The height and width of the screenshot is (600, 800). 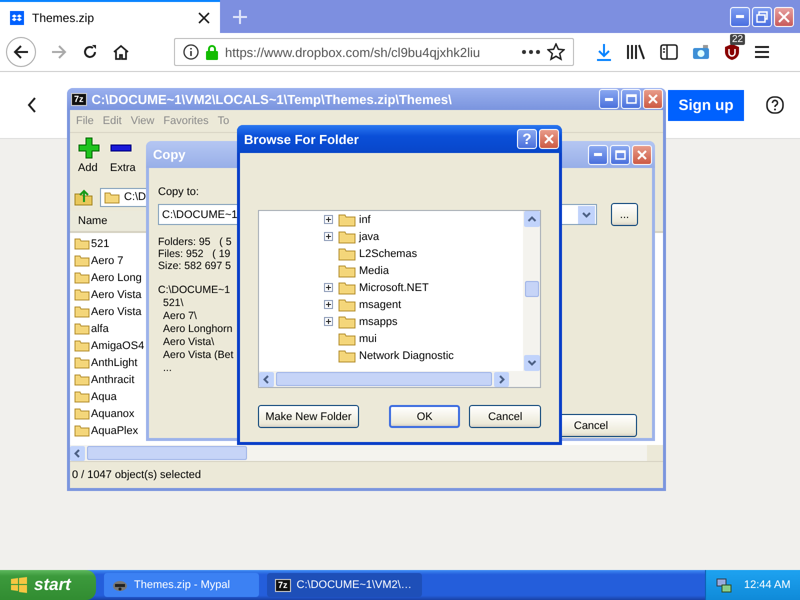 What do you see at coordinates (89, 148) in the screenshot?
I see `plus-icon` at bounding box center [89, 148].